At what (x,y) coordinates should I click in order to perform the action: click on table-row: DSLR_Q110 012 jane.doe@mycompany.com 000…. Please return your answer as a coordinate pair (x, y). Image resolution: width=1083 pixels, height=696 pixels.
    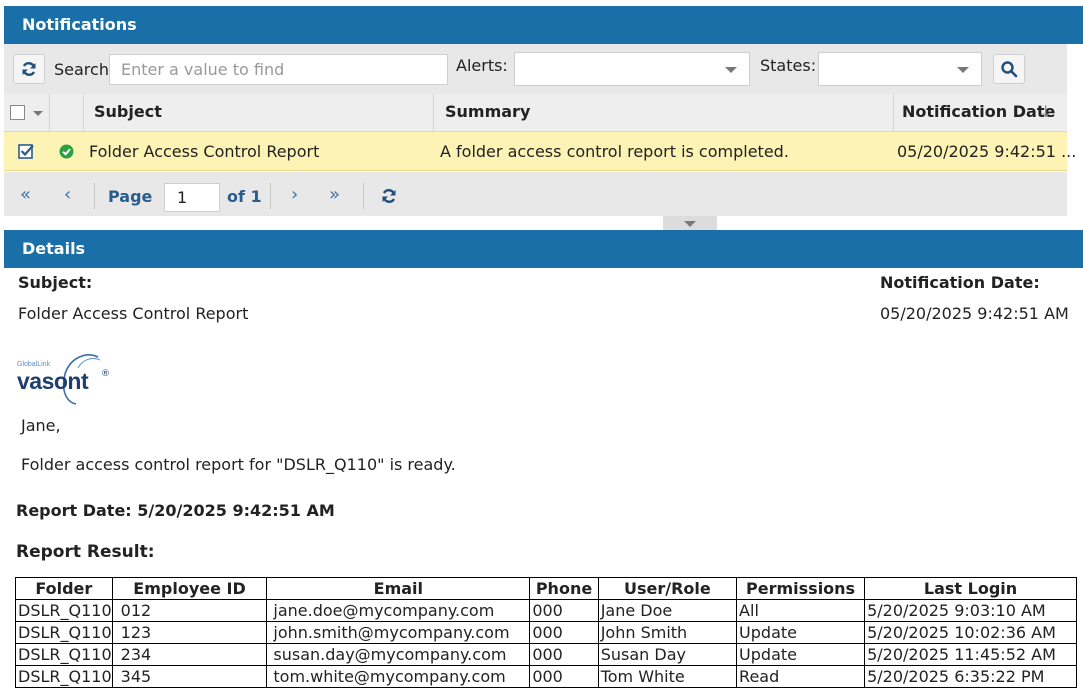
    Looking at the image, I should click on (546, 610).